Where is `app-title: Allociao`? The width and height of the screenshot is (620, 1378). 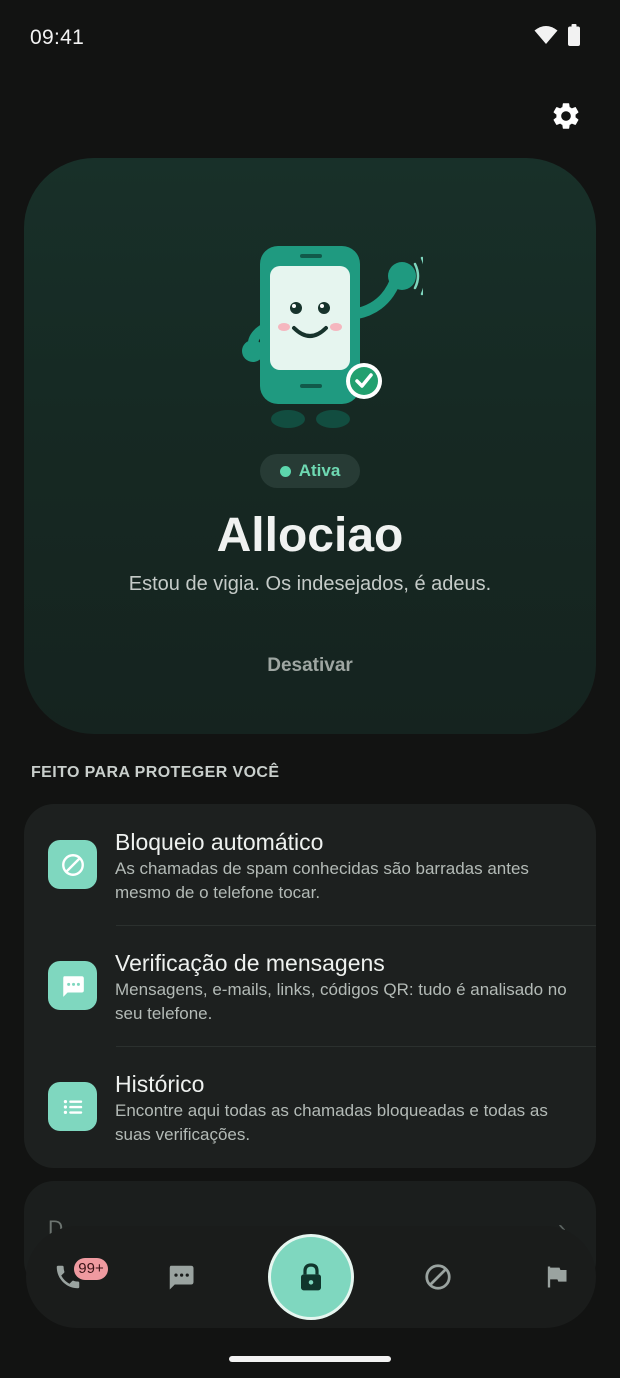
app-title: Allociao is located at coordinates (310, 535).